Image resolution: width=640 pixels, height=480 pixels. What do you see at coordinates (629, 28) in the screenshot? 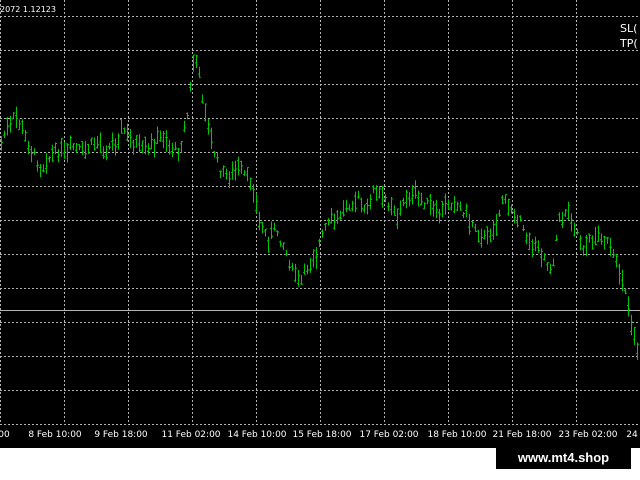
I see `stop-loss-label: SL(` at bounding box center [629, 28].